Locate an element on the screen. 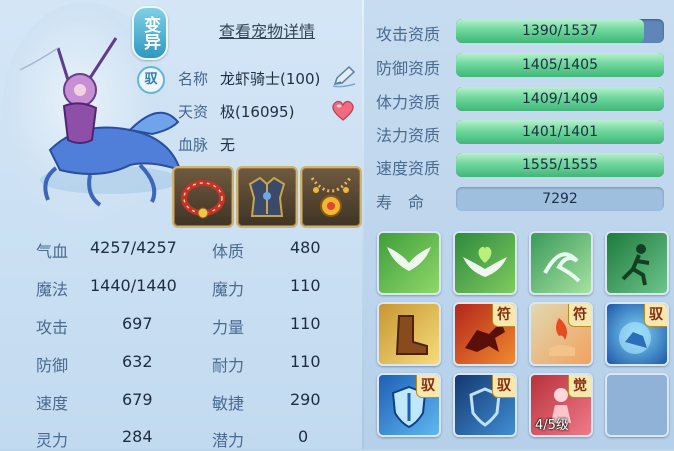 The height and width of the screenshot is (451, 674). bloodline-value: 无 is located at coordinates (228, 145).